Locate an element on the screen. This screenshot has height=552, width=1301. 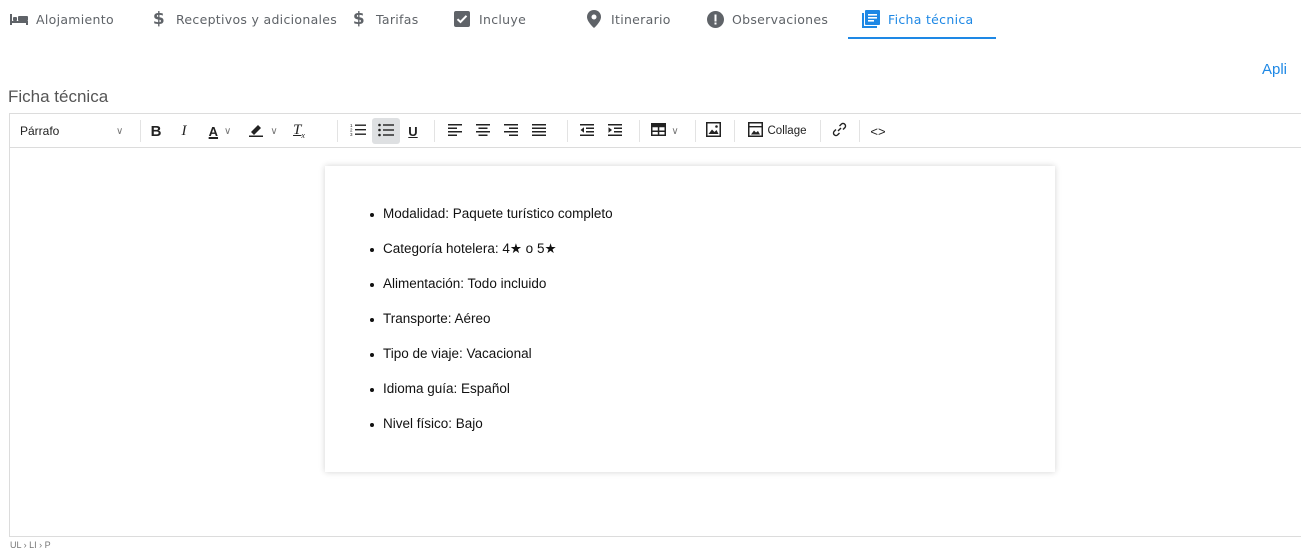
justify-button is located at coordinates (539, 131).